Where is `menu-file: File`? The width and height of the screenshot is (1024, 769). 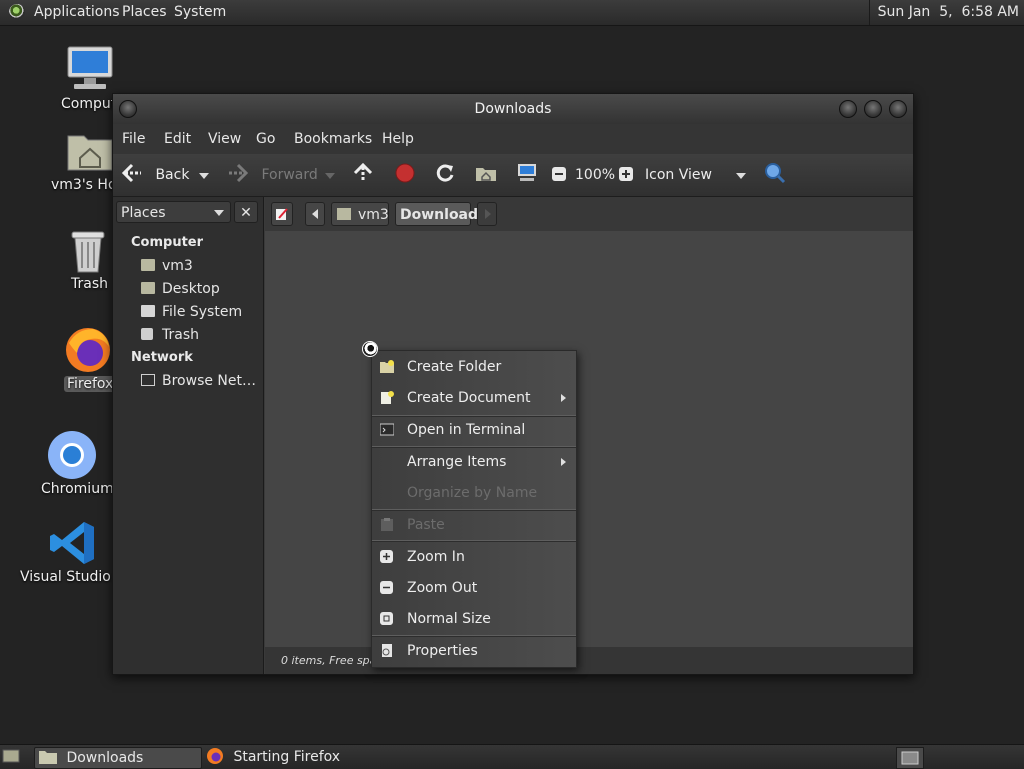 menu-file: File is located at coordinates (133, 139).